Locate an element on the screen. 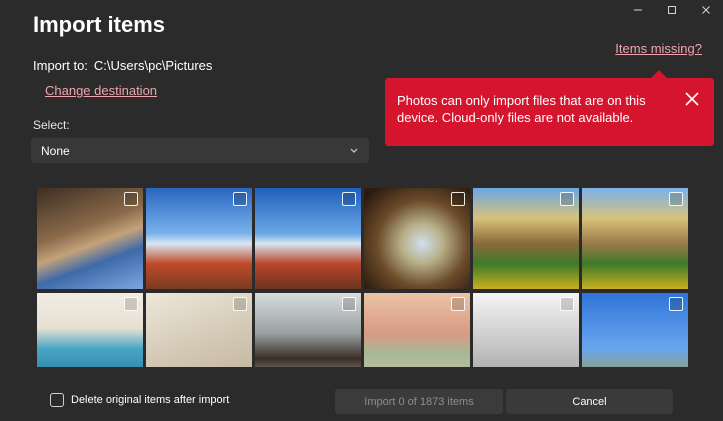  close-window-button is located at coordinates (706, 10).